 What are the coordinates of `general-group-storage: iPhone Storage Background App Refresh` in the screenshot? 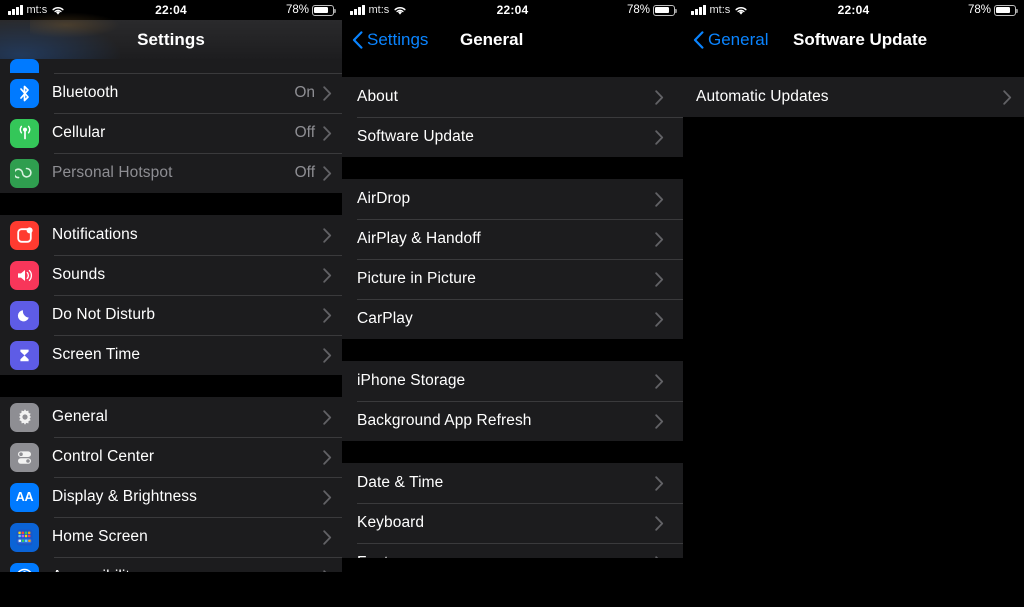 It's located at (512, 401).